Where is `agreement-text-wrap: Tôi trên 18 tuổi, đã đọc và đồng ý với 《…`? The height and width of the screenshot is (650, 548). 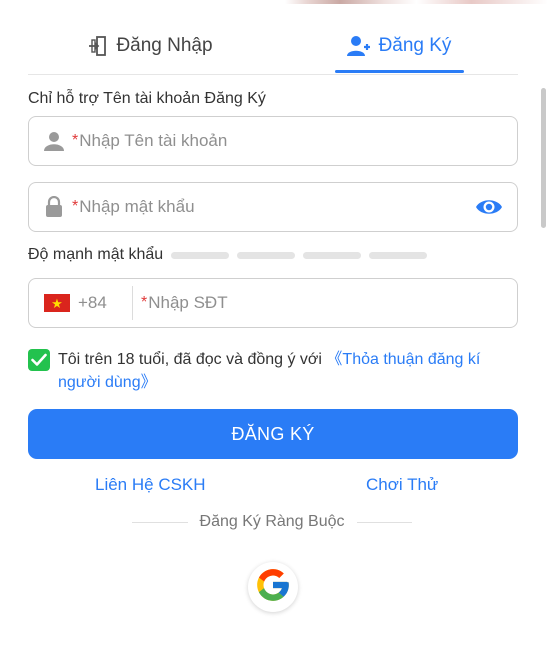
agreement-text-wrap: Tôi trên 18 tuổi, đã đọc và đồng ý với 《… is located at coordinates (288, 371).